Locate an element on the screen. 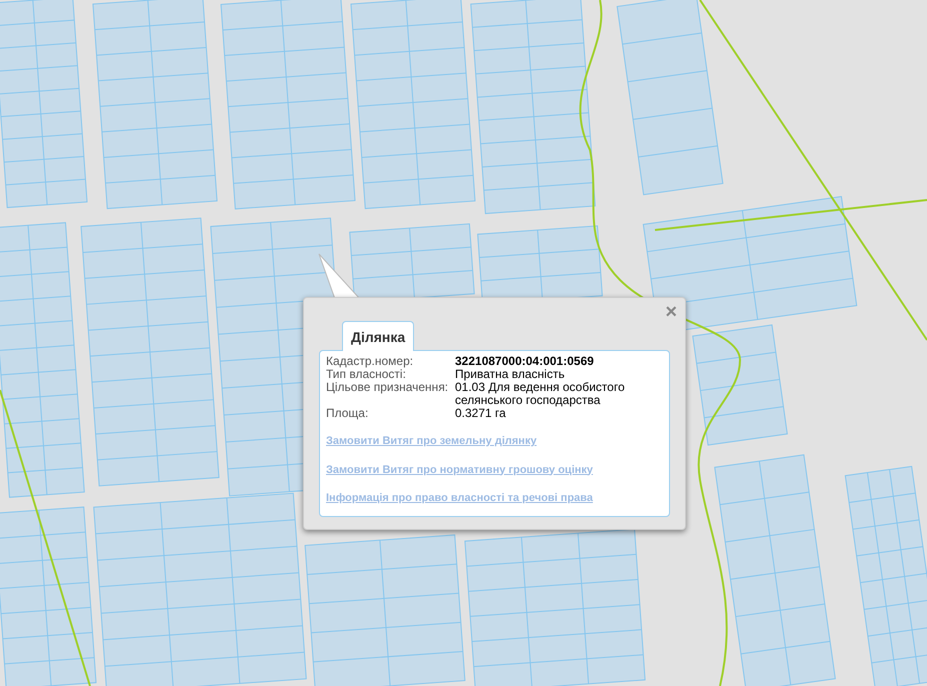 This screenshot has width=927, height=686. field-label: Площа: is located at coordinates (348, 413).